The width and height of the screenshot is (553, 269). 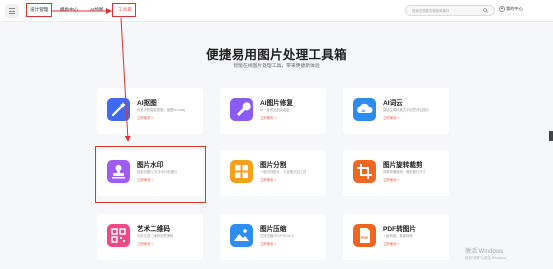 I want to click on arrow-to-watermark, so click(x=125, y=79).